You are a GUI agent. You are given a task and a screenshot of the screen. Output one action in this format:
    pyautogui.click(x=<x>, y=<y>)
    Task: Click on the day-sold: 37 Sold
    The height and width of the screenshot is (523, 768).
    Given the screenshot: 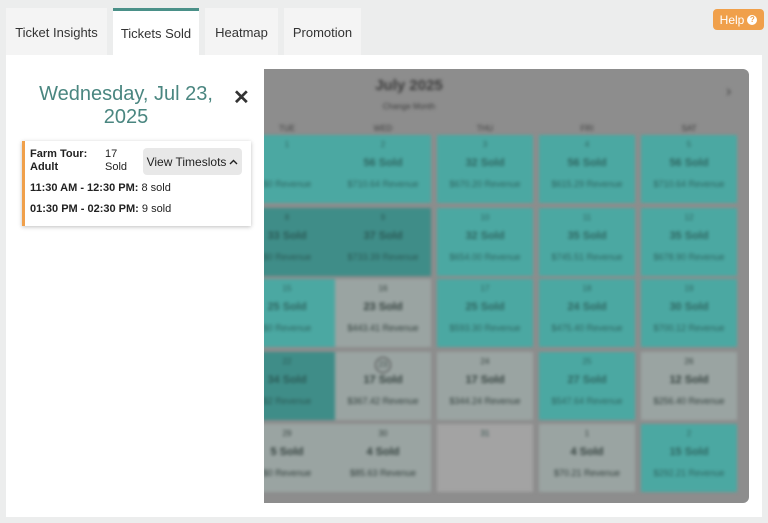 What is the action you would take?
    pyautogui.click(x=383, y=236)
    